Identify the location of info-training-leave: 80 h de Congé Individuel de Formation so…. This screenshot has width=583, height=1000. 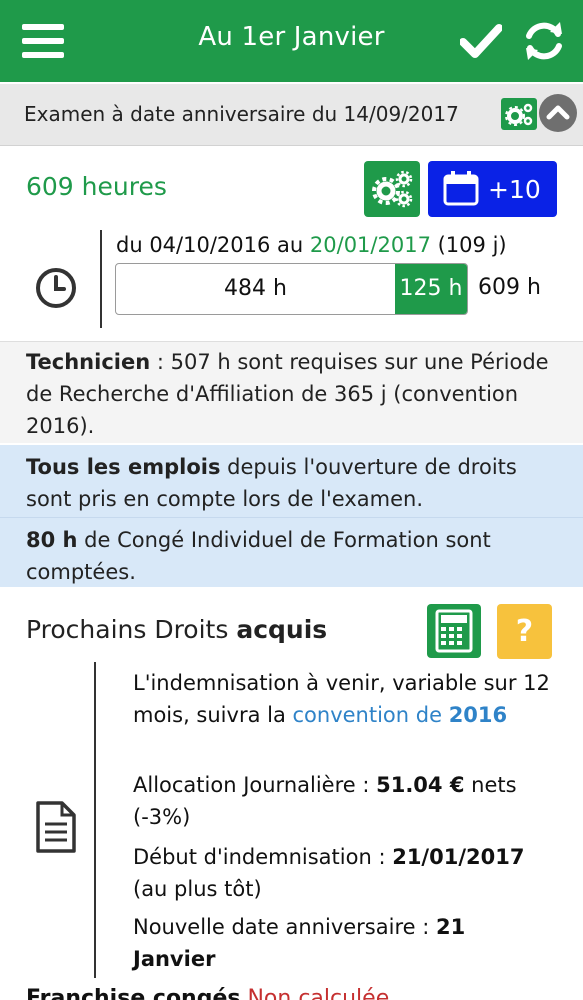
(291, 552).